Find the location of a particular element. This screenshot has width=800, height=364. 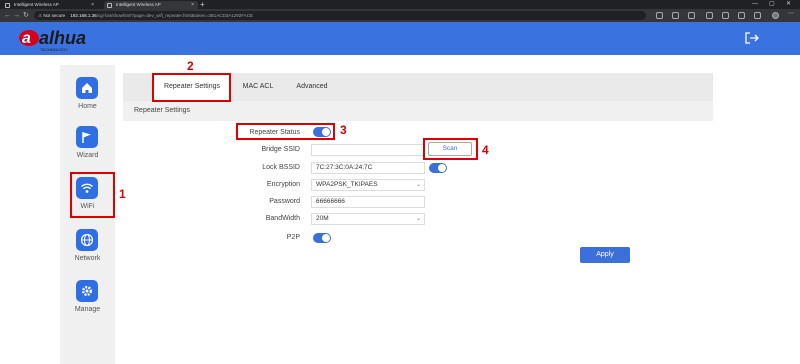

browser-tab-active: Intelligent Wireless AP × is located at coordinates (151, 5).